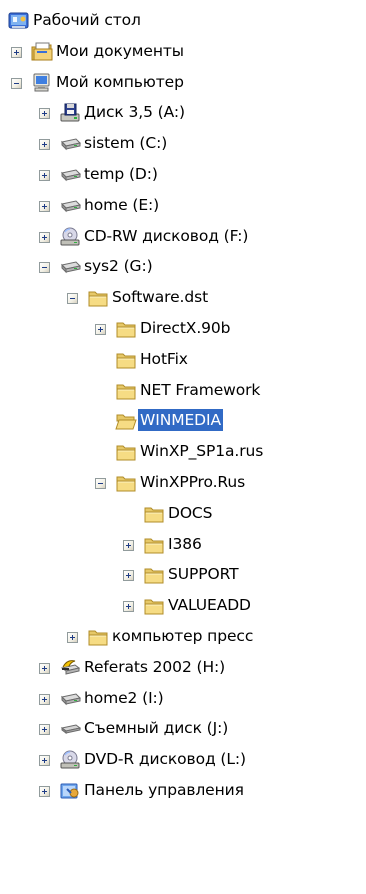 The image size is (366, 894). Describe the element at coordinates (183, 267) in the screenshot. I see `tree-item: sys2 (G:)` at that location.